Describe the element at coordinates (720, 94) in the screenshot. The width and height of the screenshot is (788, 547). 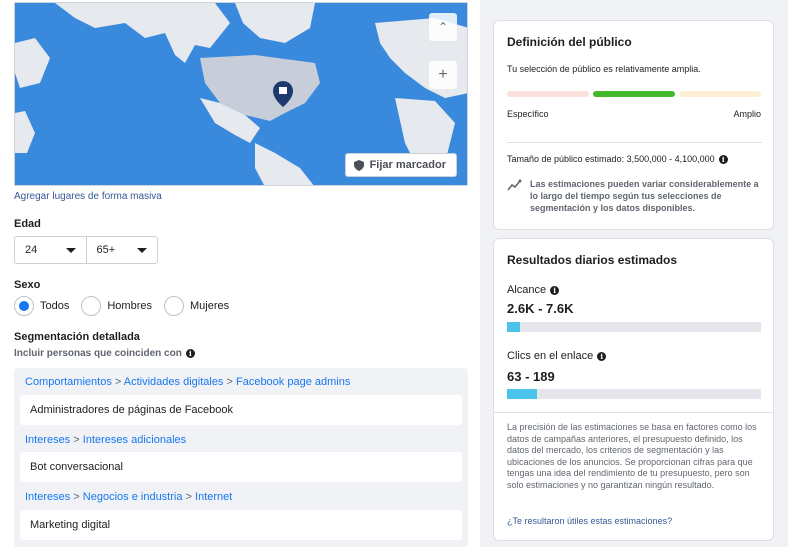
I see `audience-bar-broad` at that location.